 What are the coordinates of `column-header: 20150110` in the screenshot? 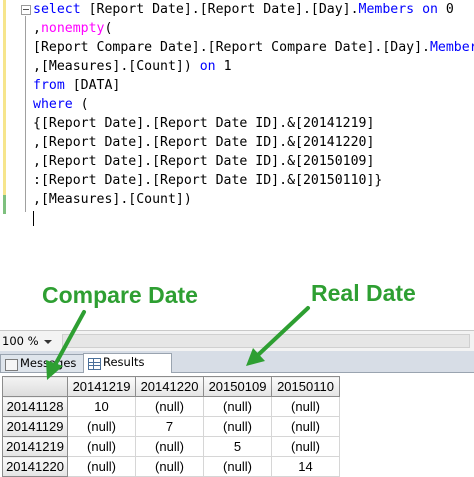 It's located at (305, 386).